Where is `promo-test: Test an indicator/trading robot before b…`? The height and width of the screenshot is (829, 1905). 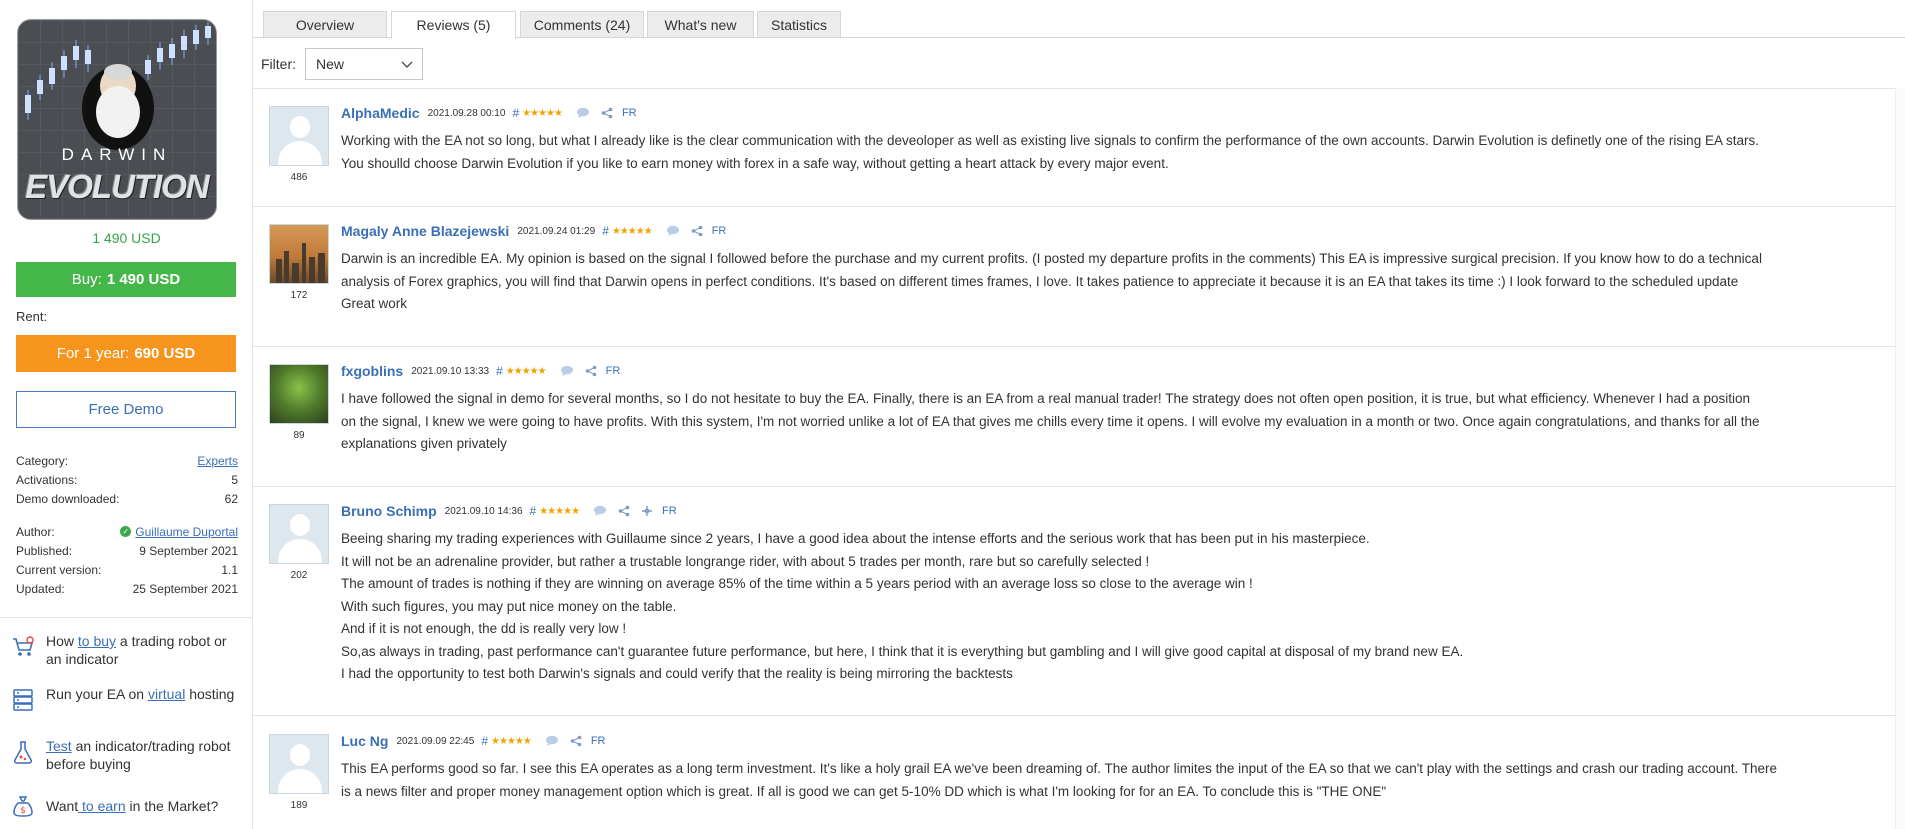 promo-test: Test an indicator/trading robot before b… is located at coordinates (127, 755).